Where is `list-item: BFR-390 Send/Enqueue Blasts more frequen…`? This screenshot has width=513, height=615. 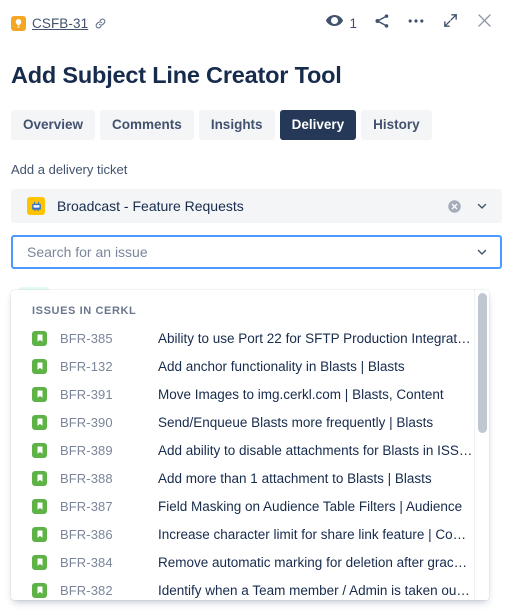 list-item: BFR-390 Send/Enqueue Blasts more frequen… is located at coordinates (250, 422).